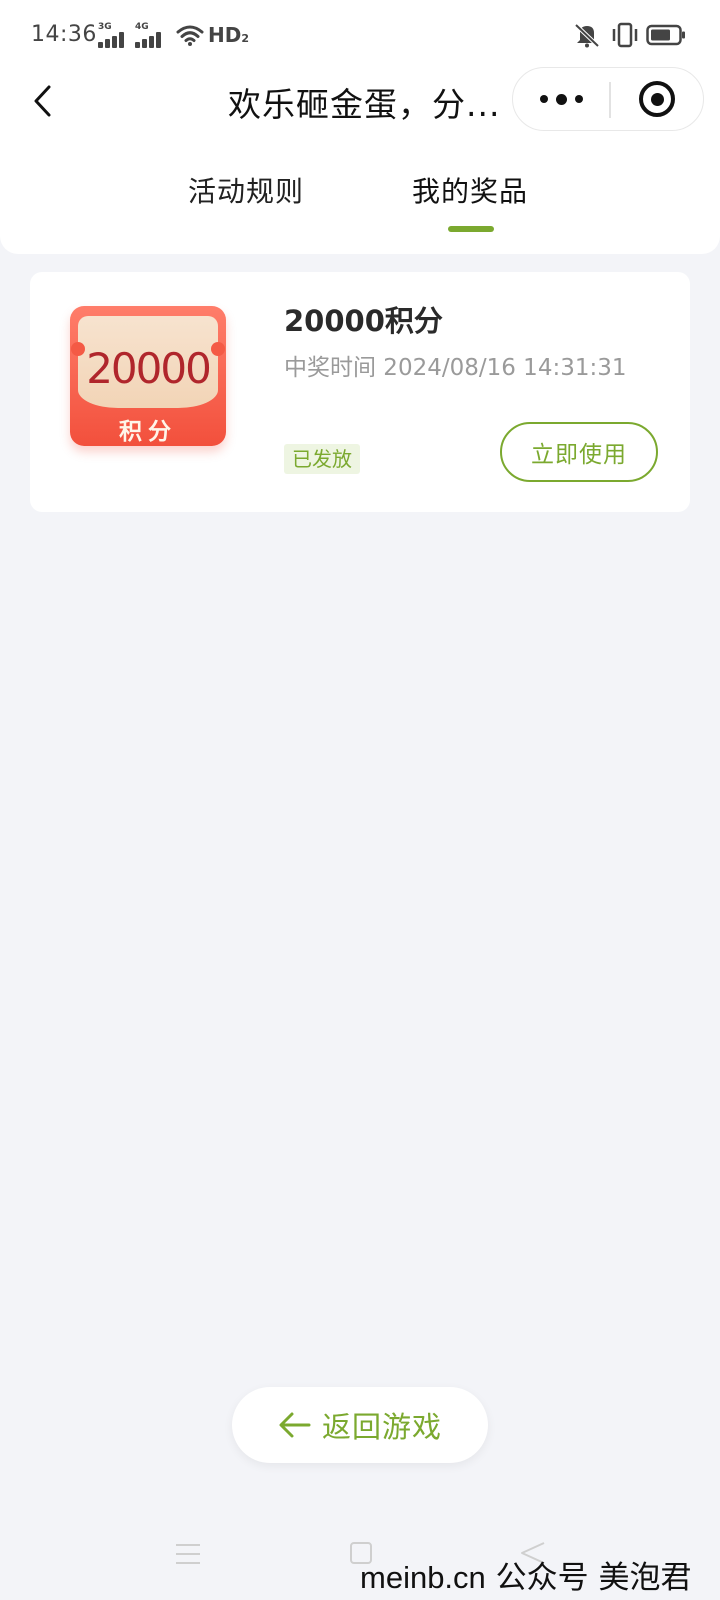  Describe the element at coordinates (593, 1578) in the screenshot. I see `watermark-text: 公众号 美泡君` at that location.